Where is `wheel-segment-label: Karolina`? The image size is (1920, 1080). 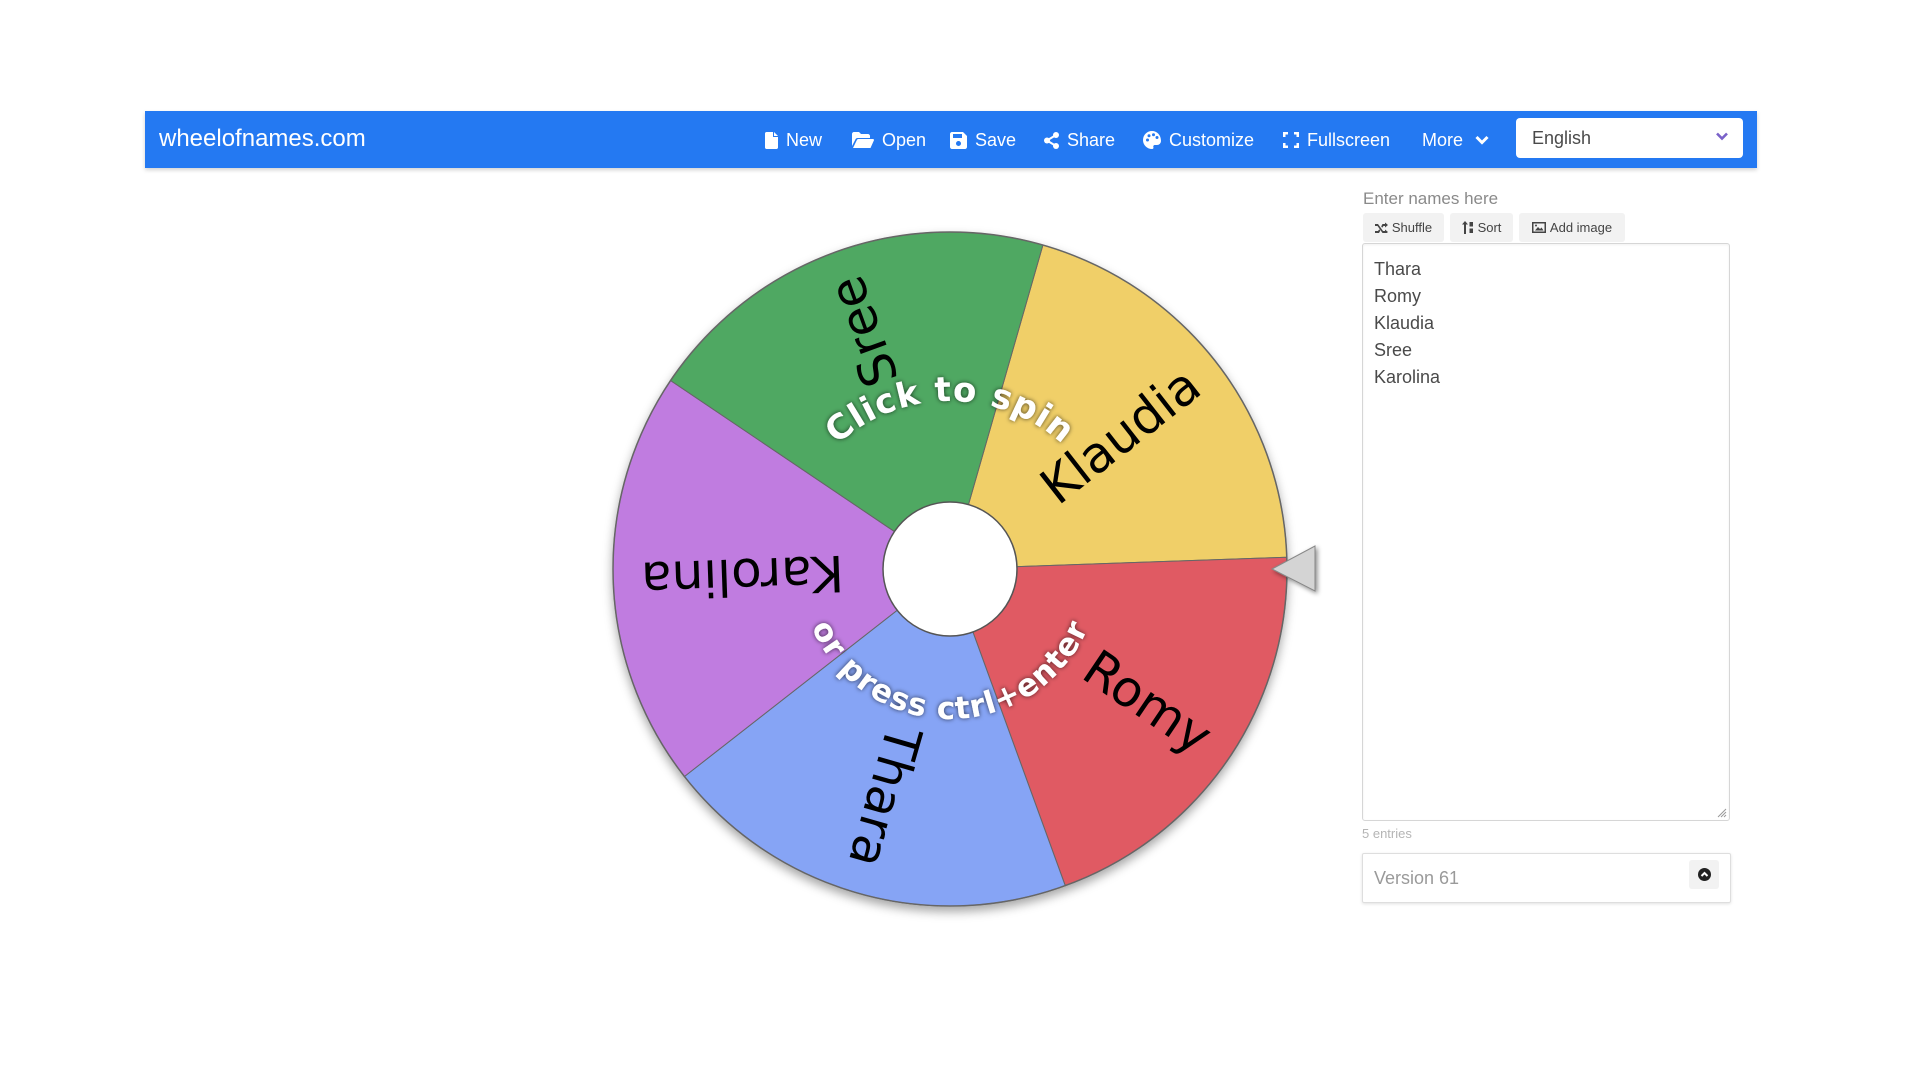
wheel-segment-label: Karolina is located at coordinates (742, 576).